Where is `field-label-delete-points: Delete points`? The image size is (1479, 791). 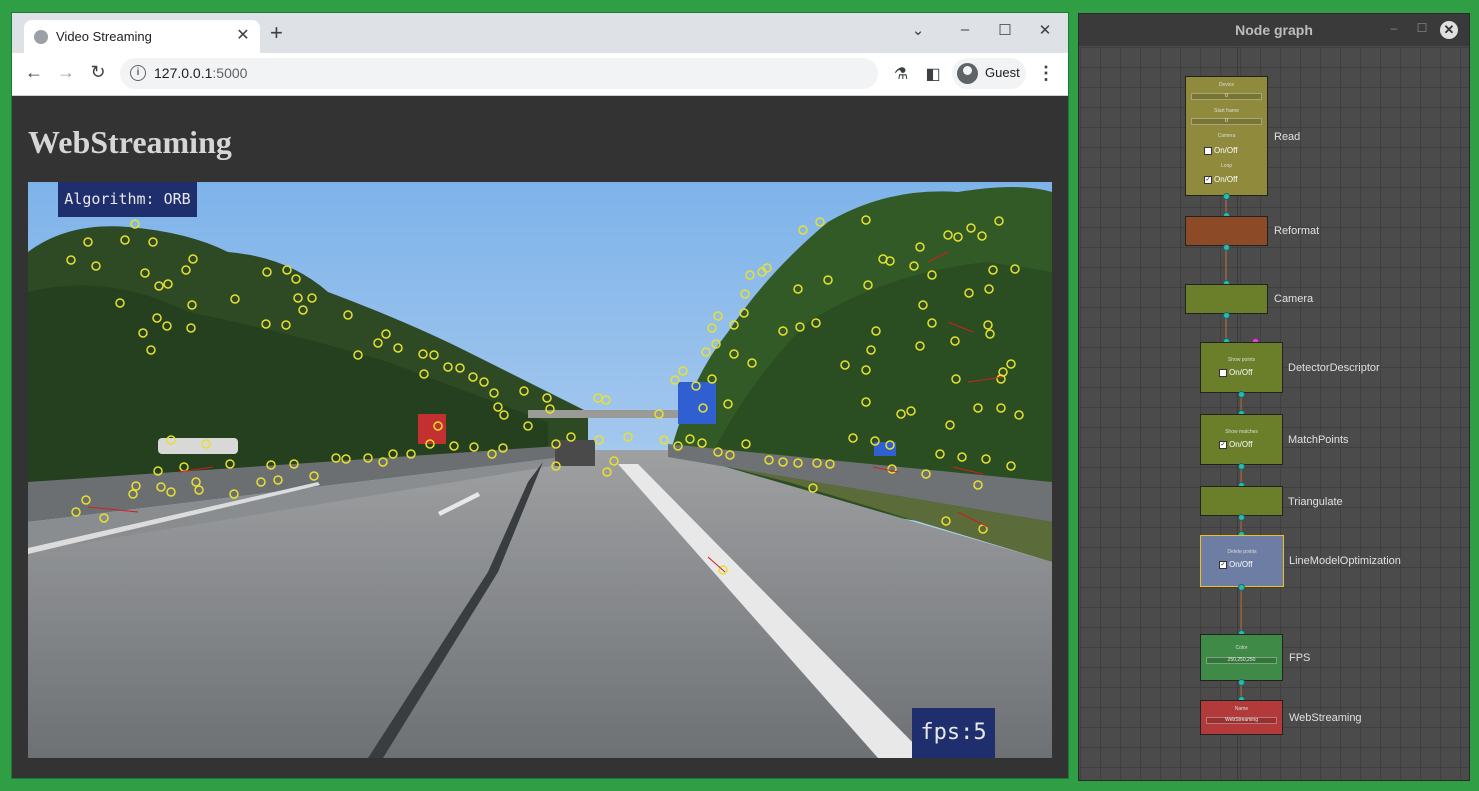 field-label-delete-points: Delete points is located at coordinates (1242, 552).